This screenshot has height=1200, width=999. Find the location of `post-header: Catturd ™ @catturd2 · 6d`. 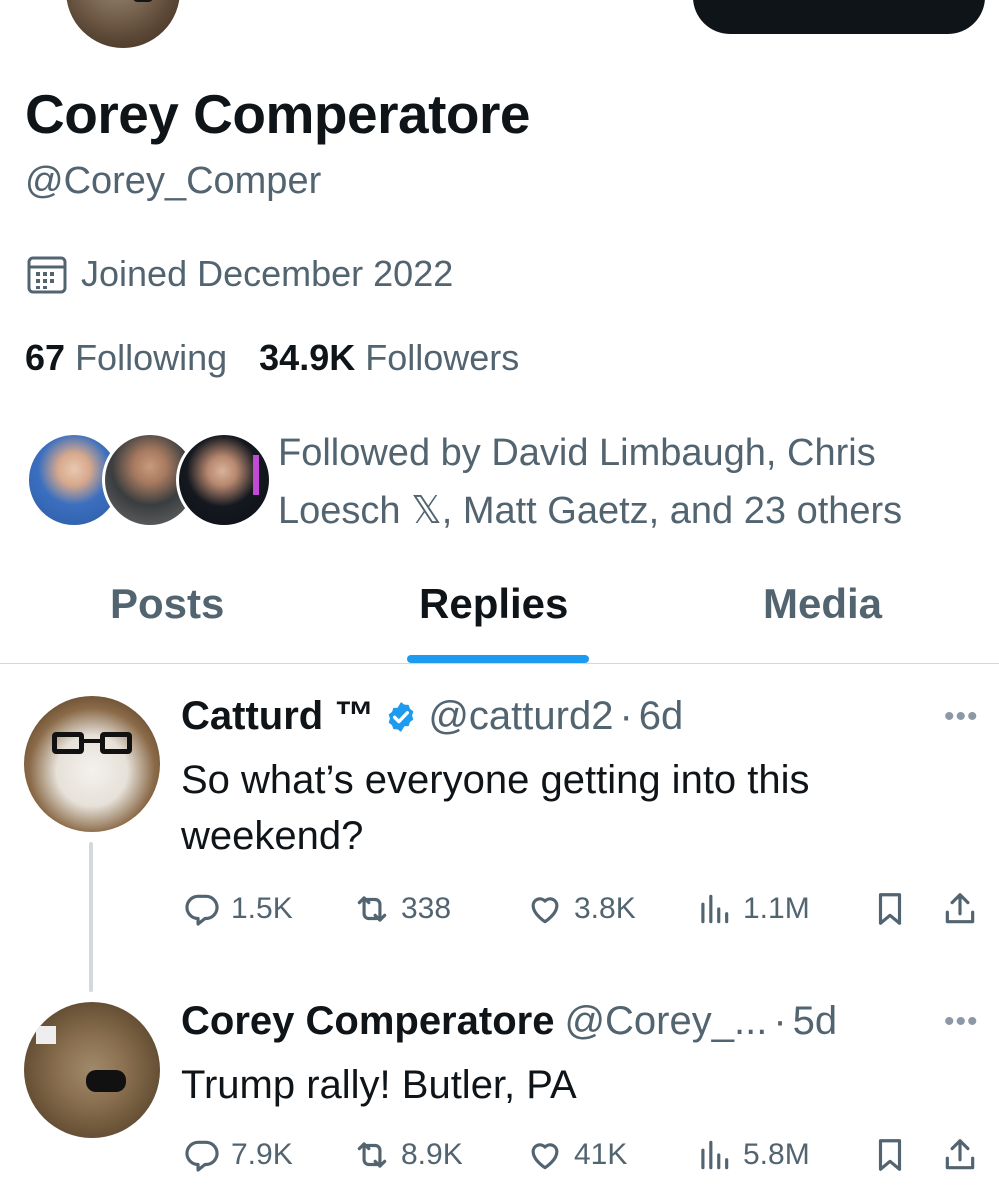

post-header: Catturd ™ @catturd2 · 6d is located at coordinates (432, 716).